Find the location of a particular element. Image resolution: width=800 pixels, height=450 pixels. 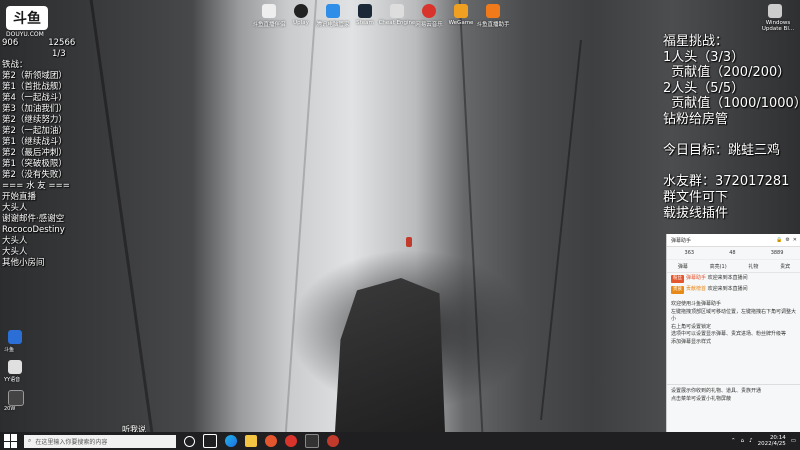

left-line: 第3（加油我们） is located at coordinates (34, 109).